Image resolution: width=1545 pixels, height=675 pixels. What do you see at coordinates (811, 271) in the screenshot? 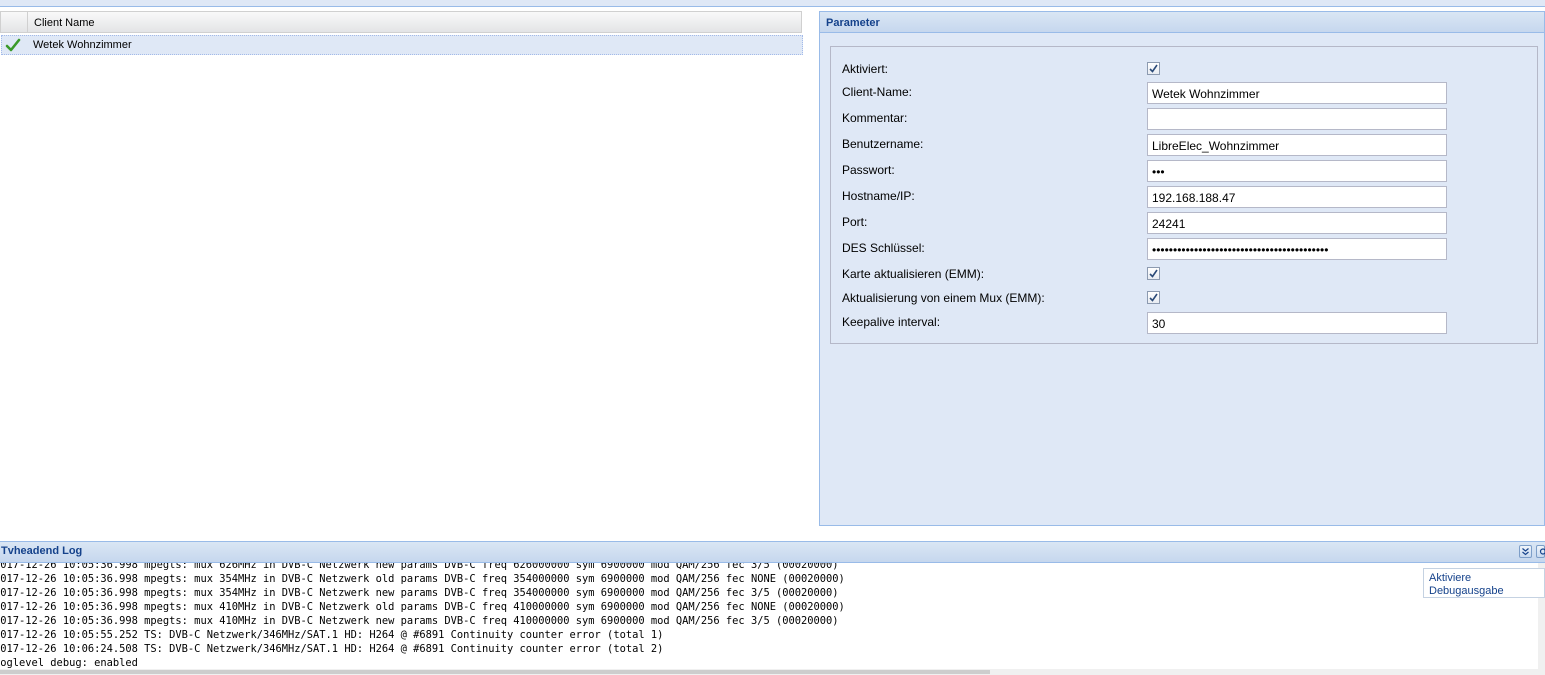
I see `splitter` at bounding box center [811, 271].